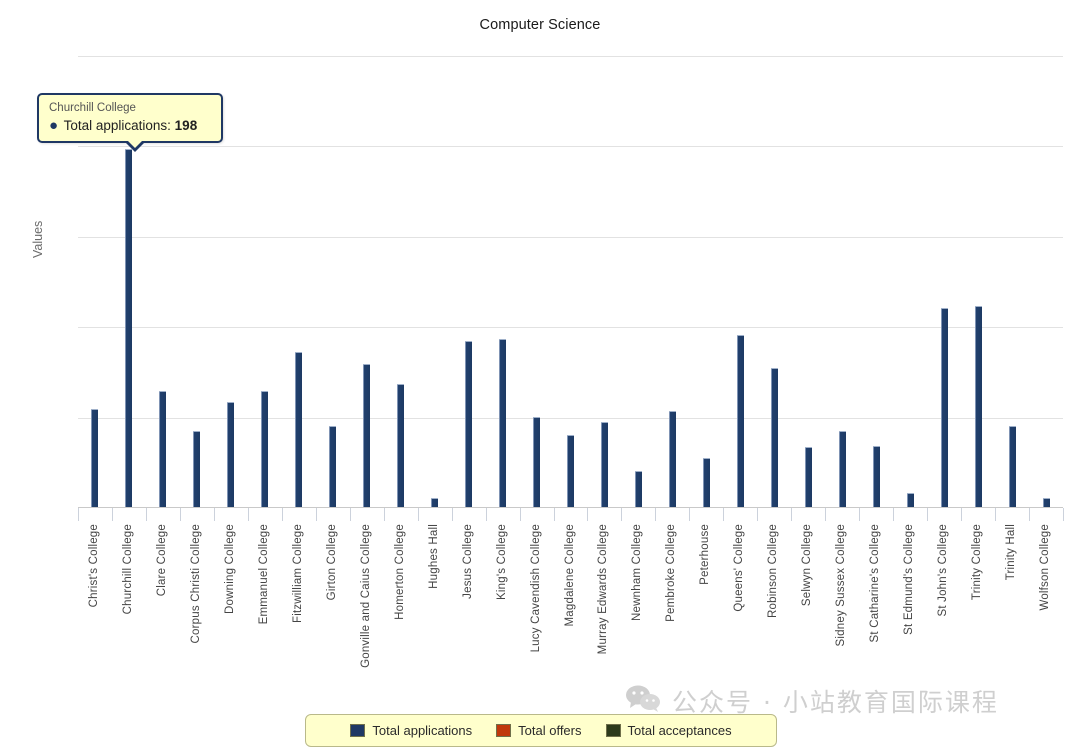 Image resolution: width=1080 pixels, height=750 pixels. Describe the element at coordinates (705, 554) in the screenshot. I see `x-axis-label: Peterhouse` at that location.